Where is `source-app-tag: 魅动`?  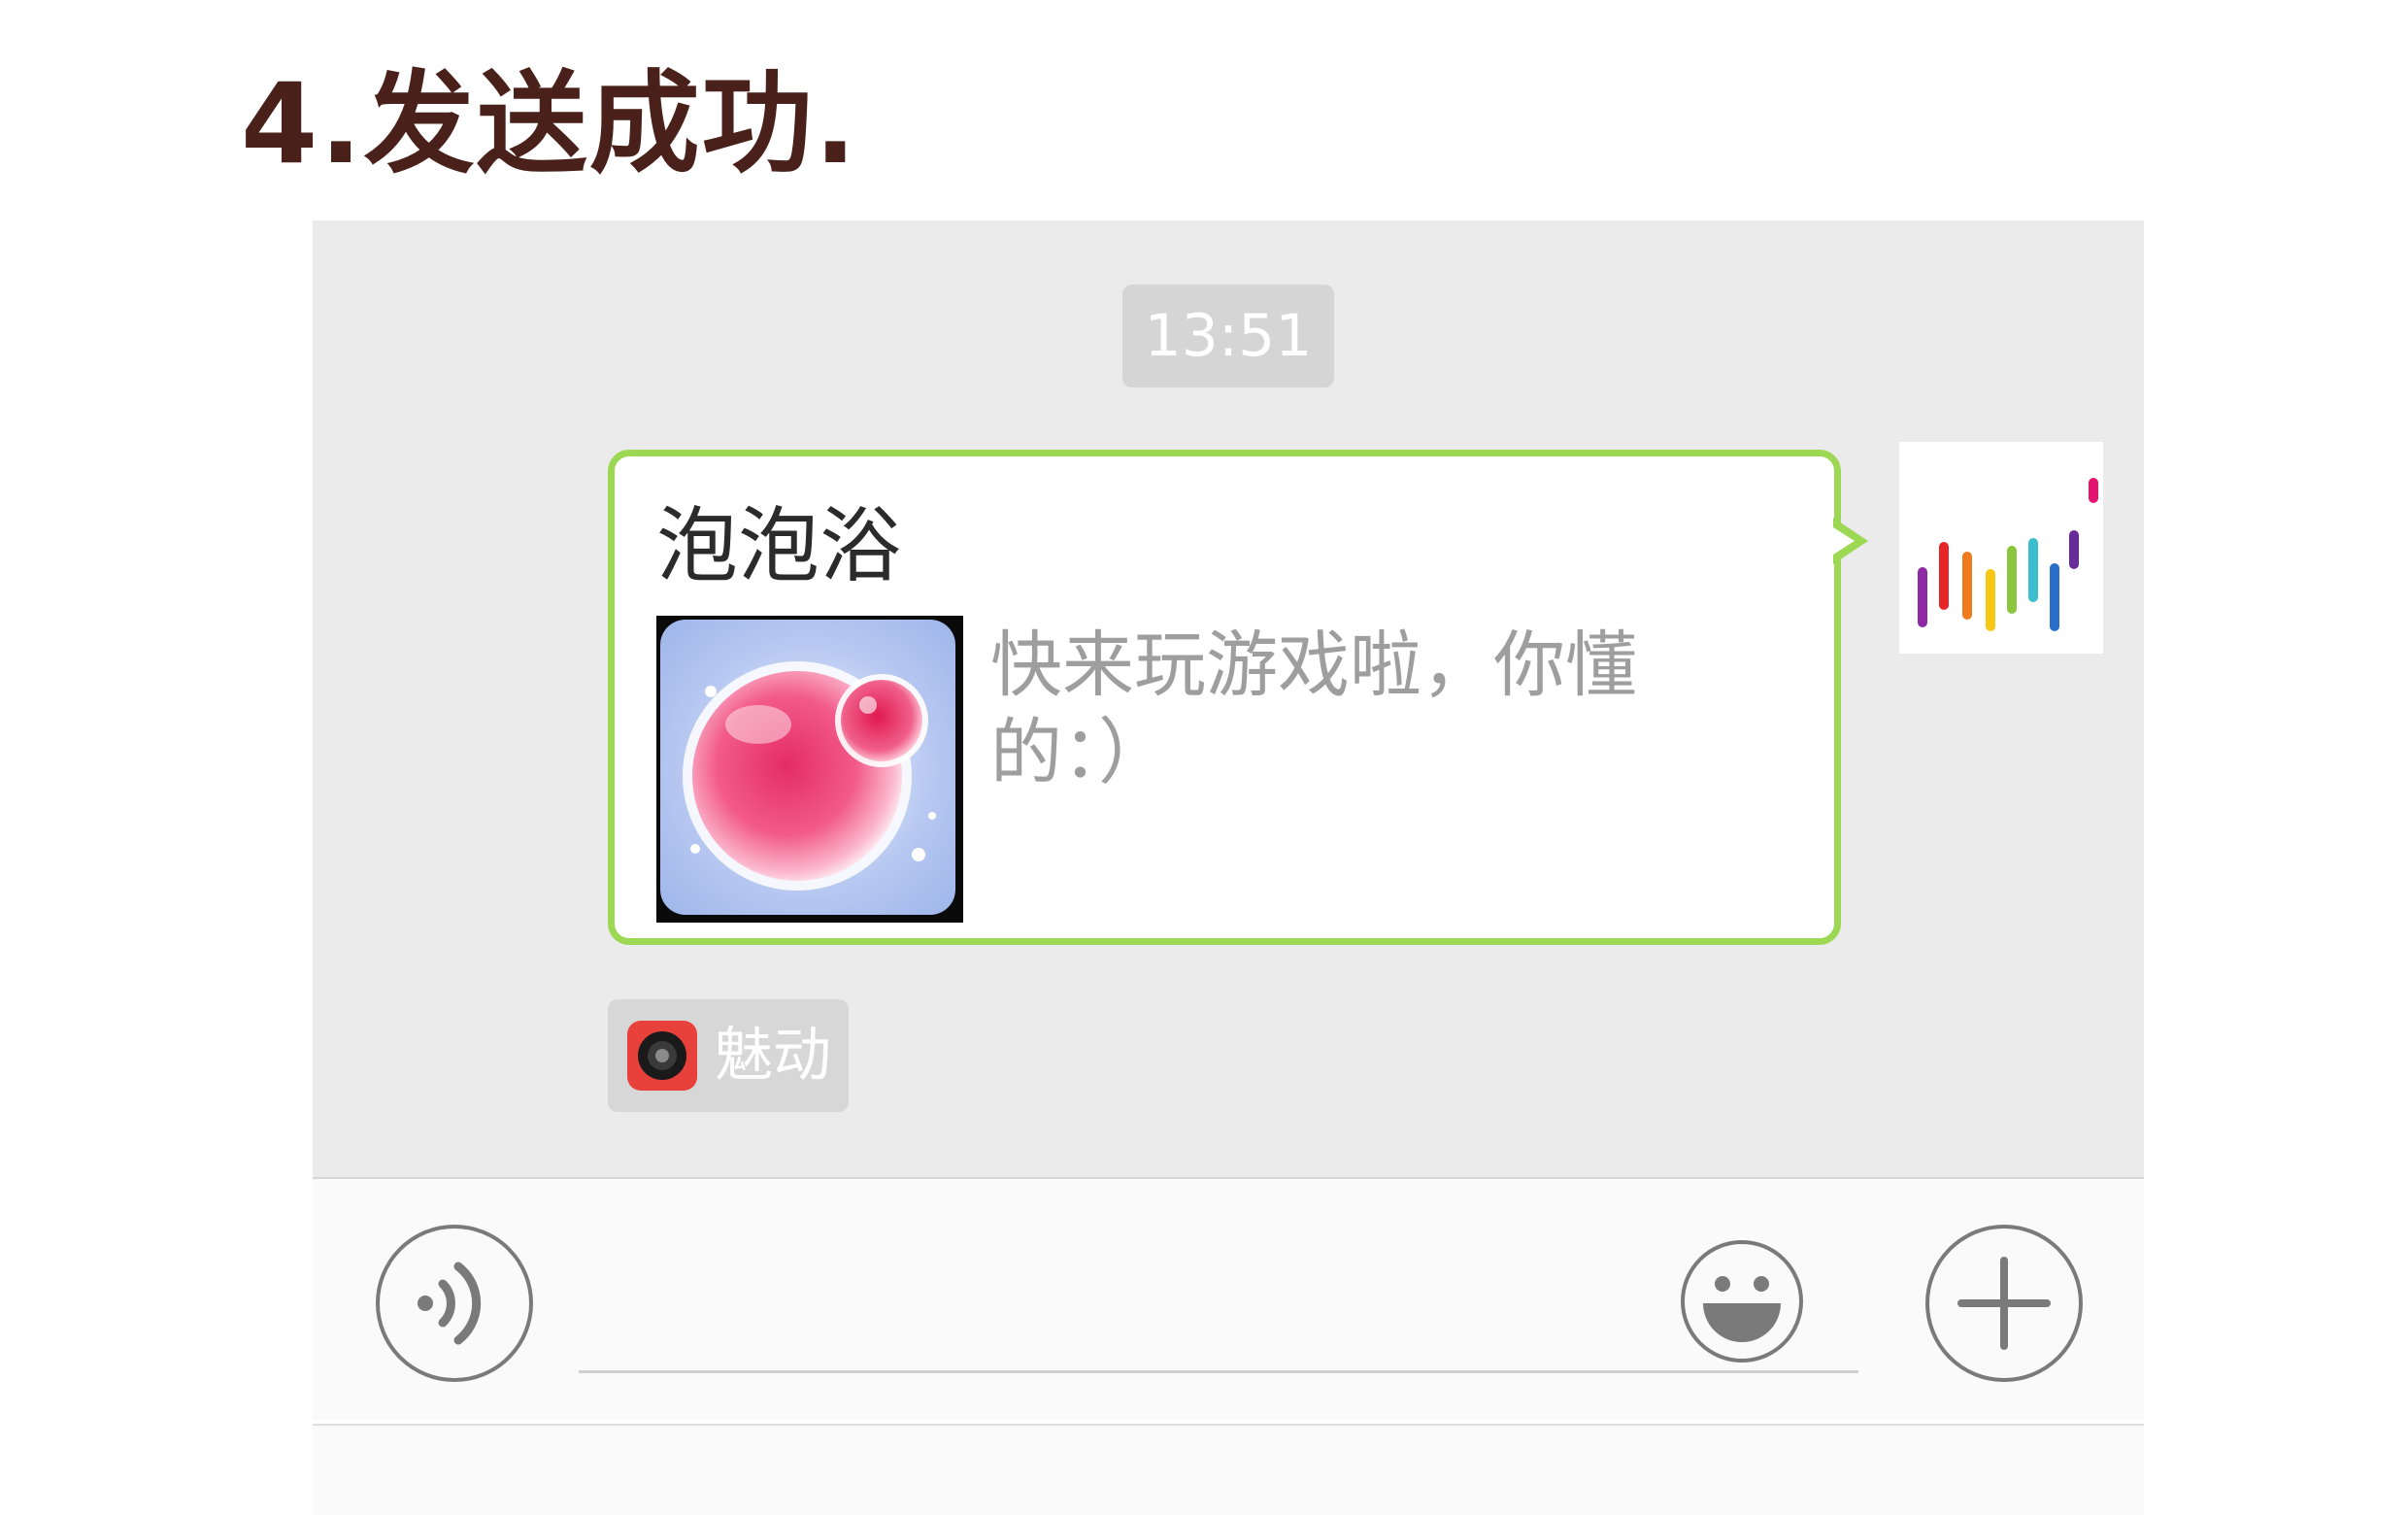 source-app-tag: 魅动 is located at coordinates (728, 1055).